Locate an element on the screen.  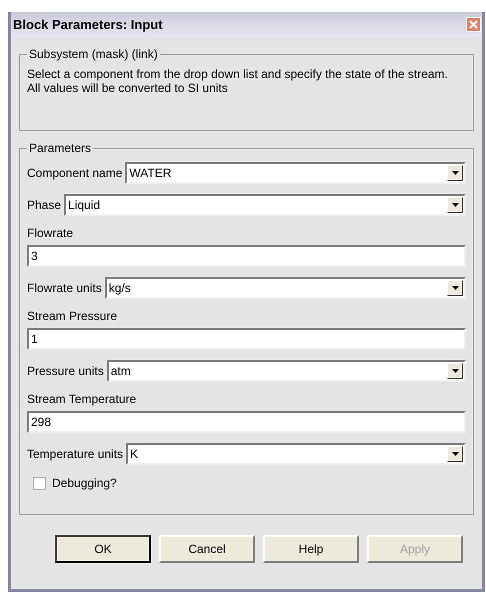
description-text: All values will be converted to SI units is located at coordinates (128, 88).